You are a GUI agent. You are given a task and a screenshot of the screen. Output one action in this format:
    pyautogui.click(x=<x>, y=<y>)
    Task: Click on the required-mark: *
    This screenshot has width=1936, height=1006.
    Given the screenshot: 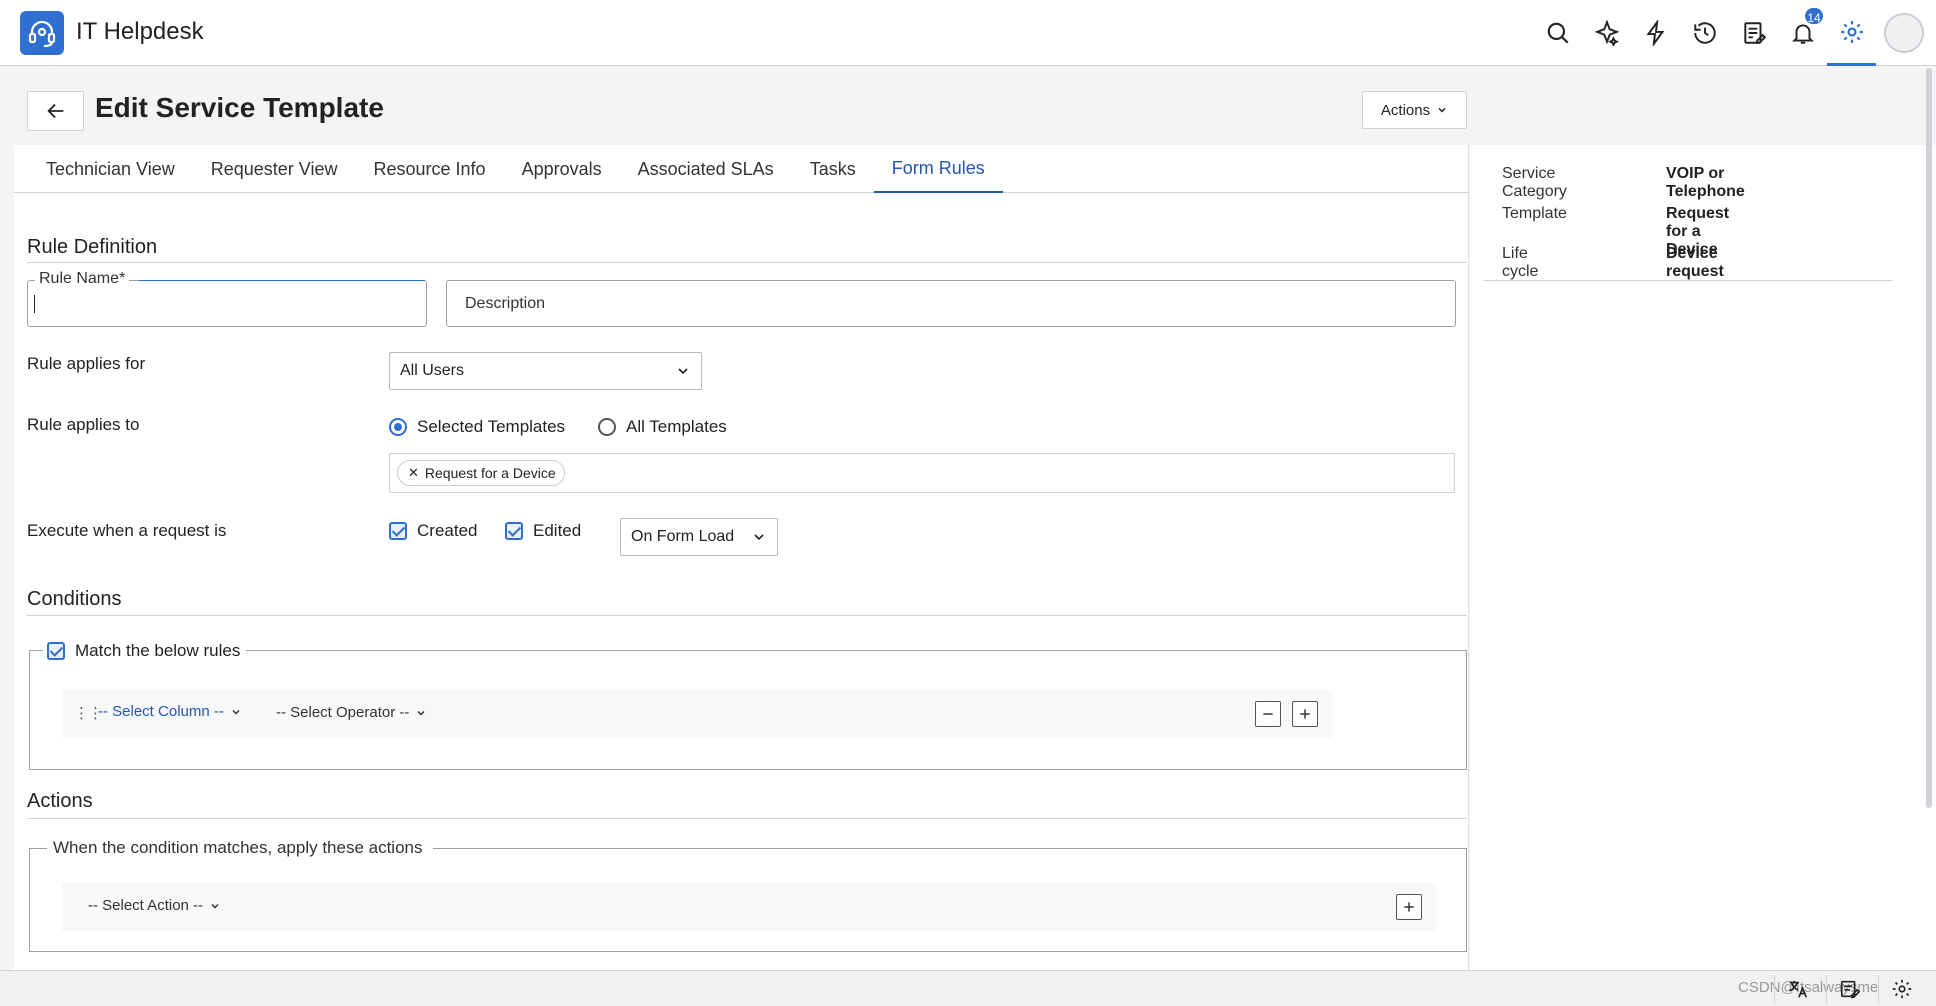 What is the action you would take?
    pyautogui.click(x=122, y=278)
    